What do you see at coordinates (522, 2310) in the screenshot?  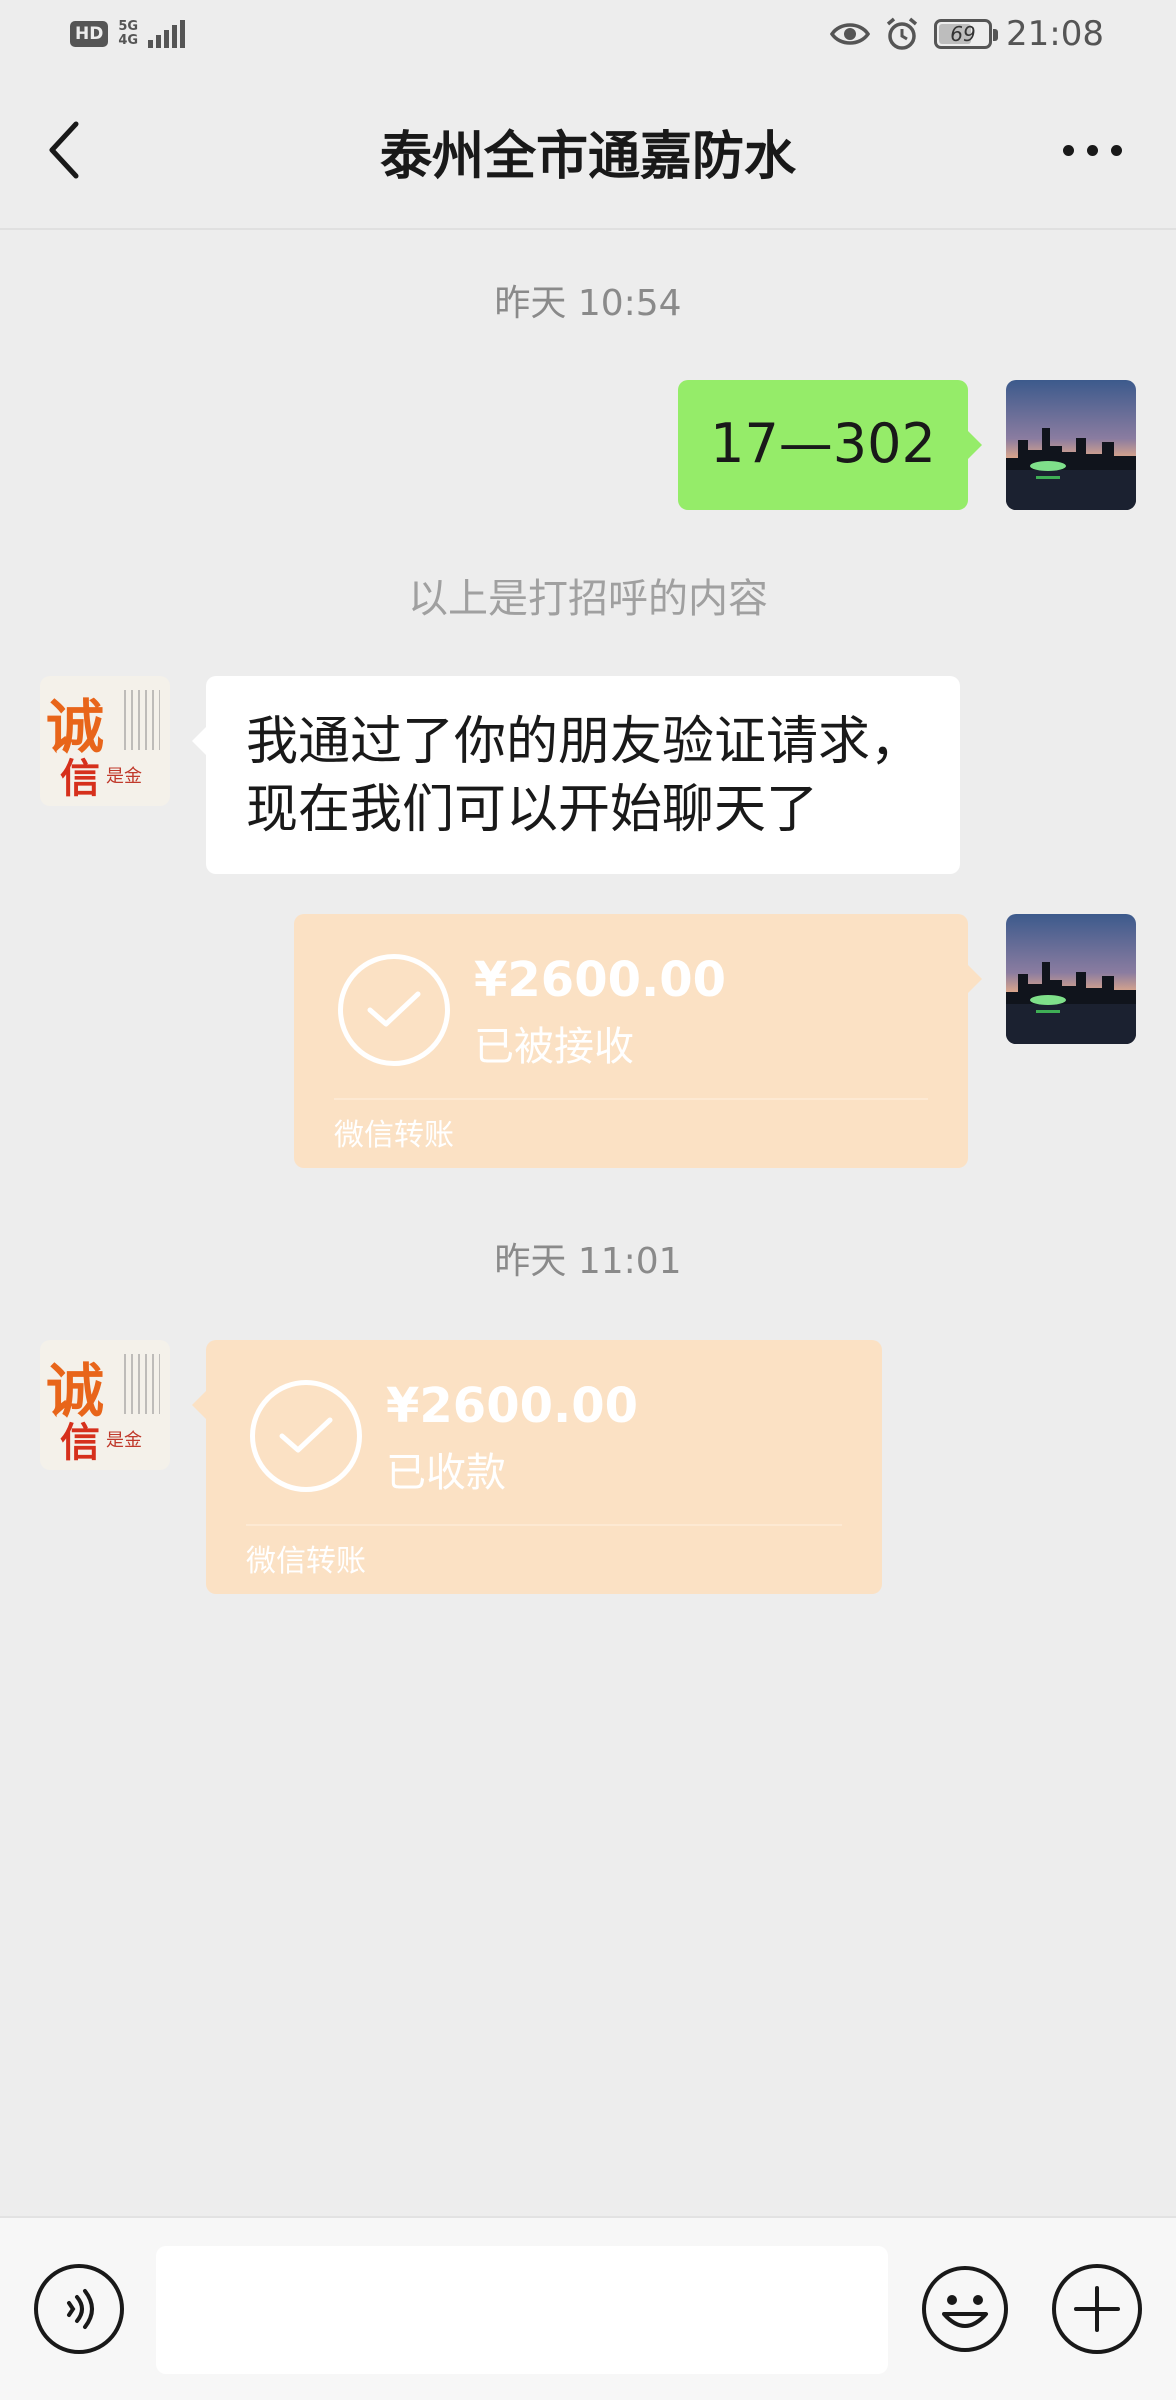 I see `message-input` at bounding box center [522, 2310].